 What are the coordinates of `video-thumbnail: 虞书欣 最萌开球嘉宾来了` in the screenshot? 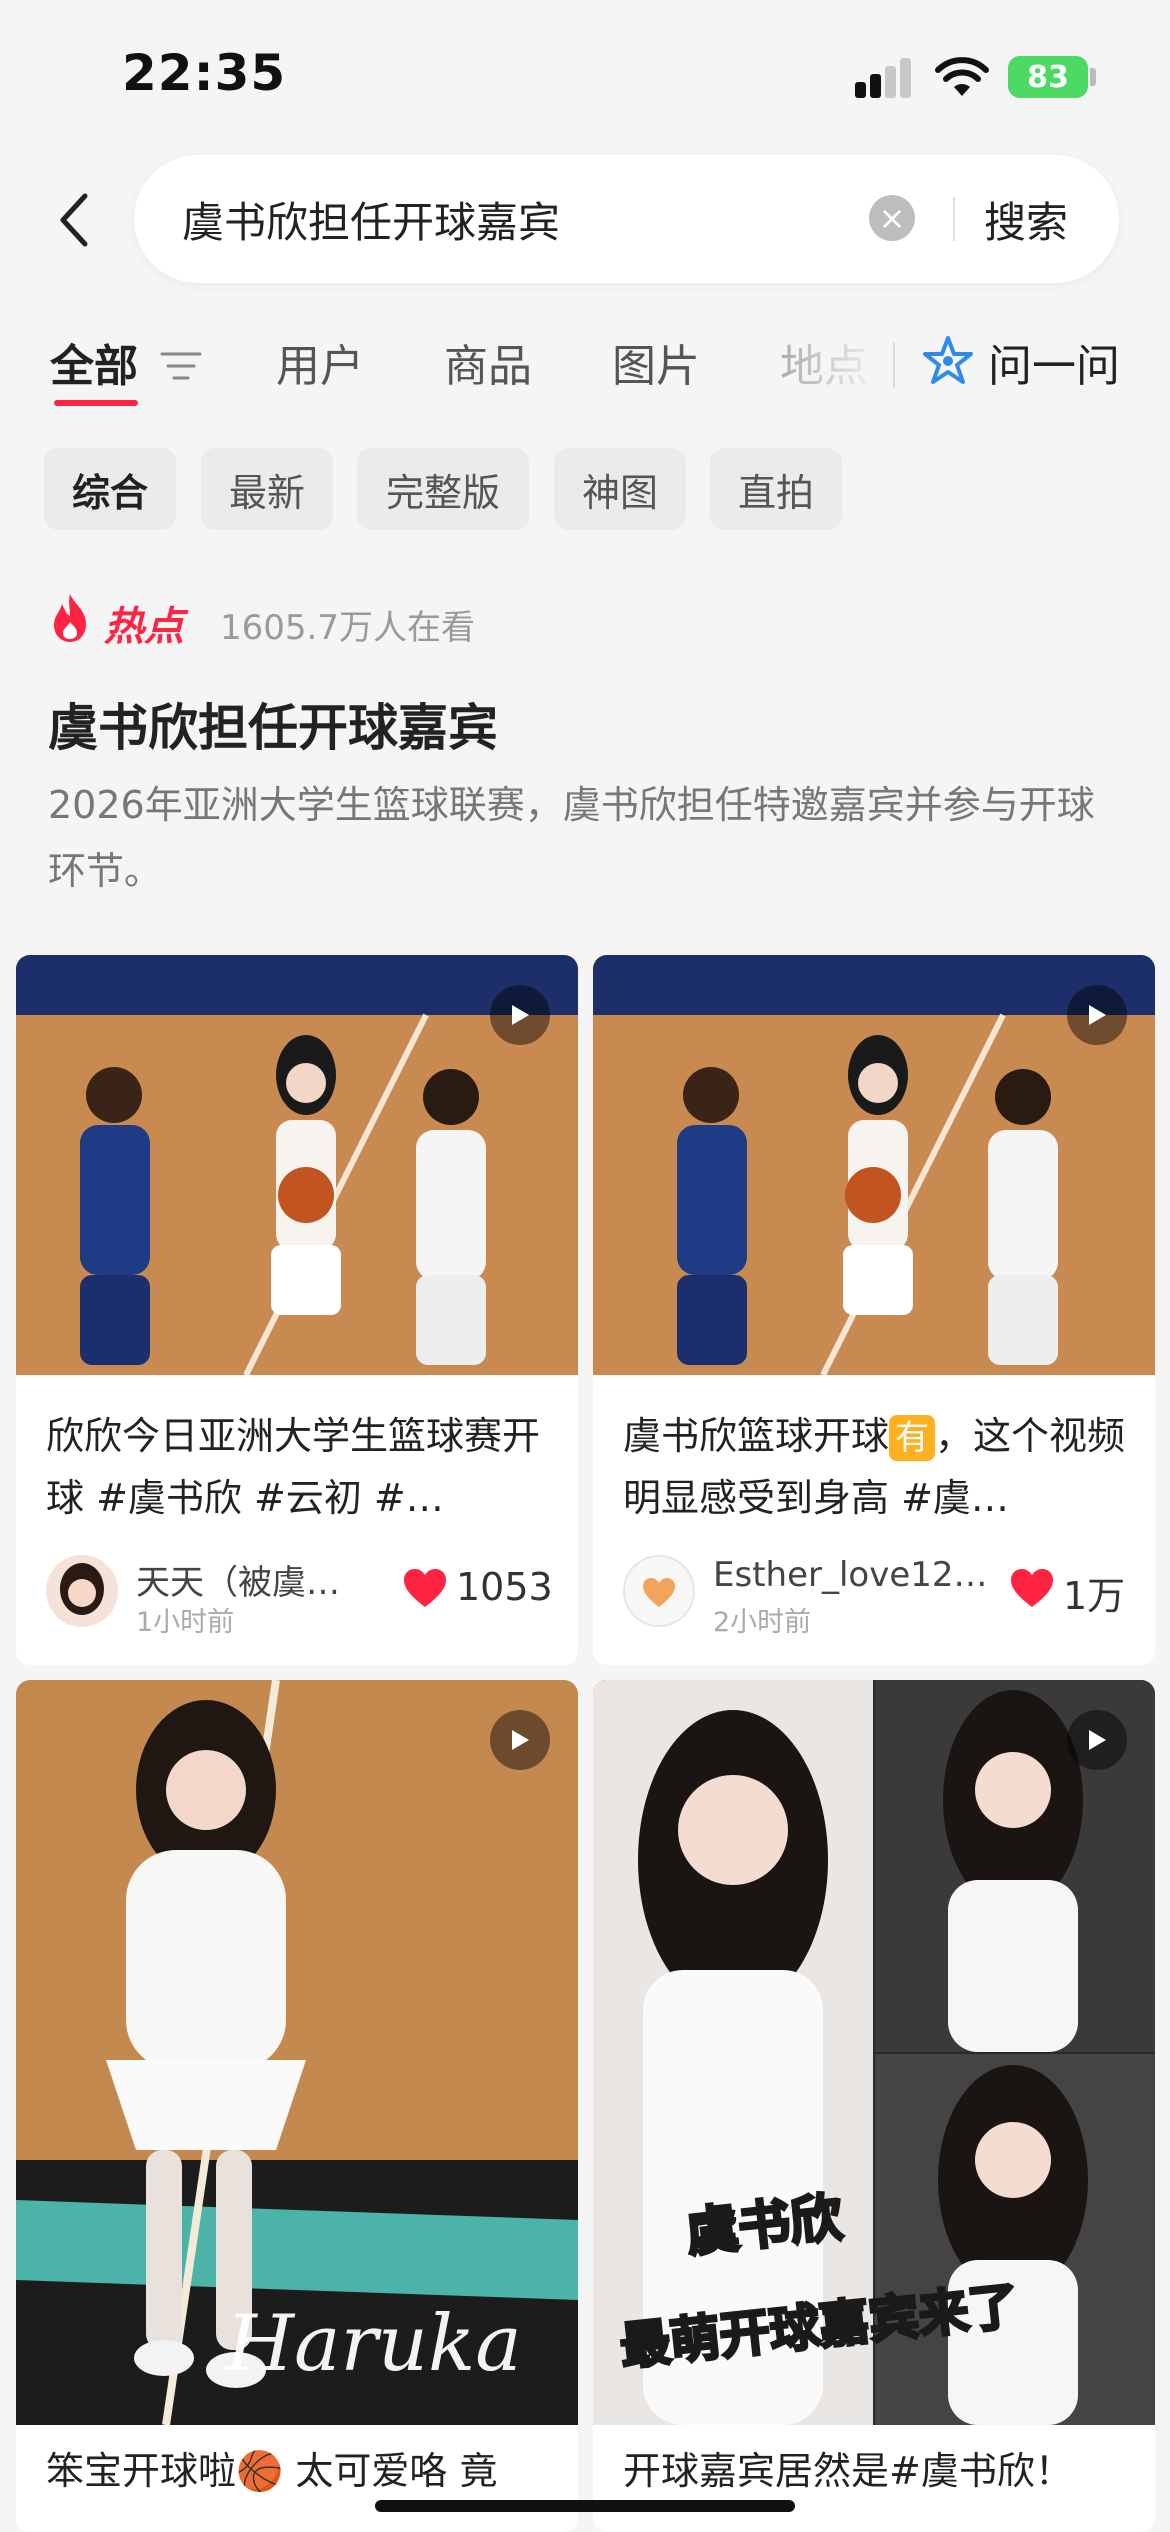 It's located at (874, 2052).